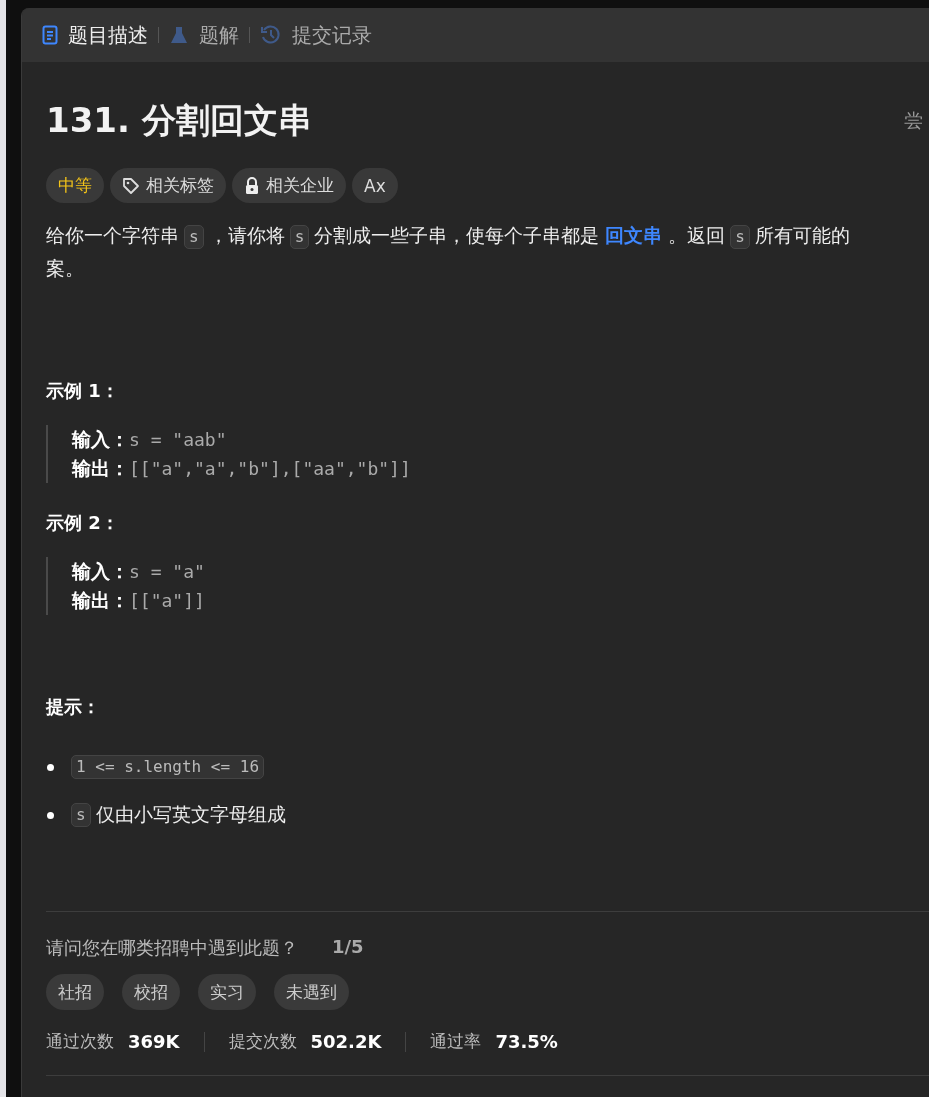 This screenshot has width=929, height=1097. I want to click on stat-value: 502.2K, so click(346, 1041).